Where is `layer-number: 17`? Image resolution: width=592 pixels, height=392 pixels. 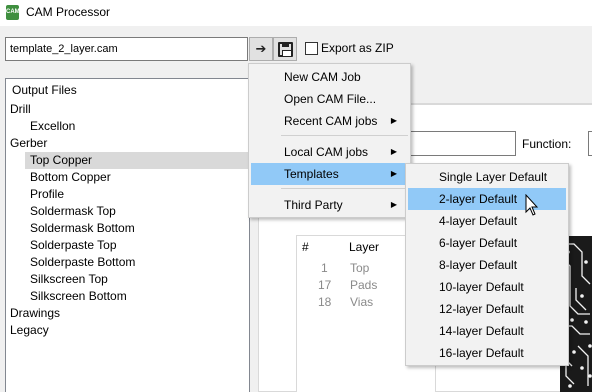 layer-number: 17 is located at coordinates (325, 285).